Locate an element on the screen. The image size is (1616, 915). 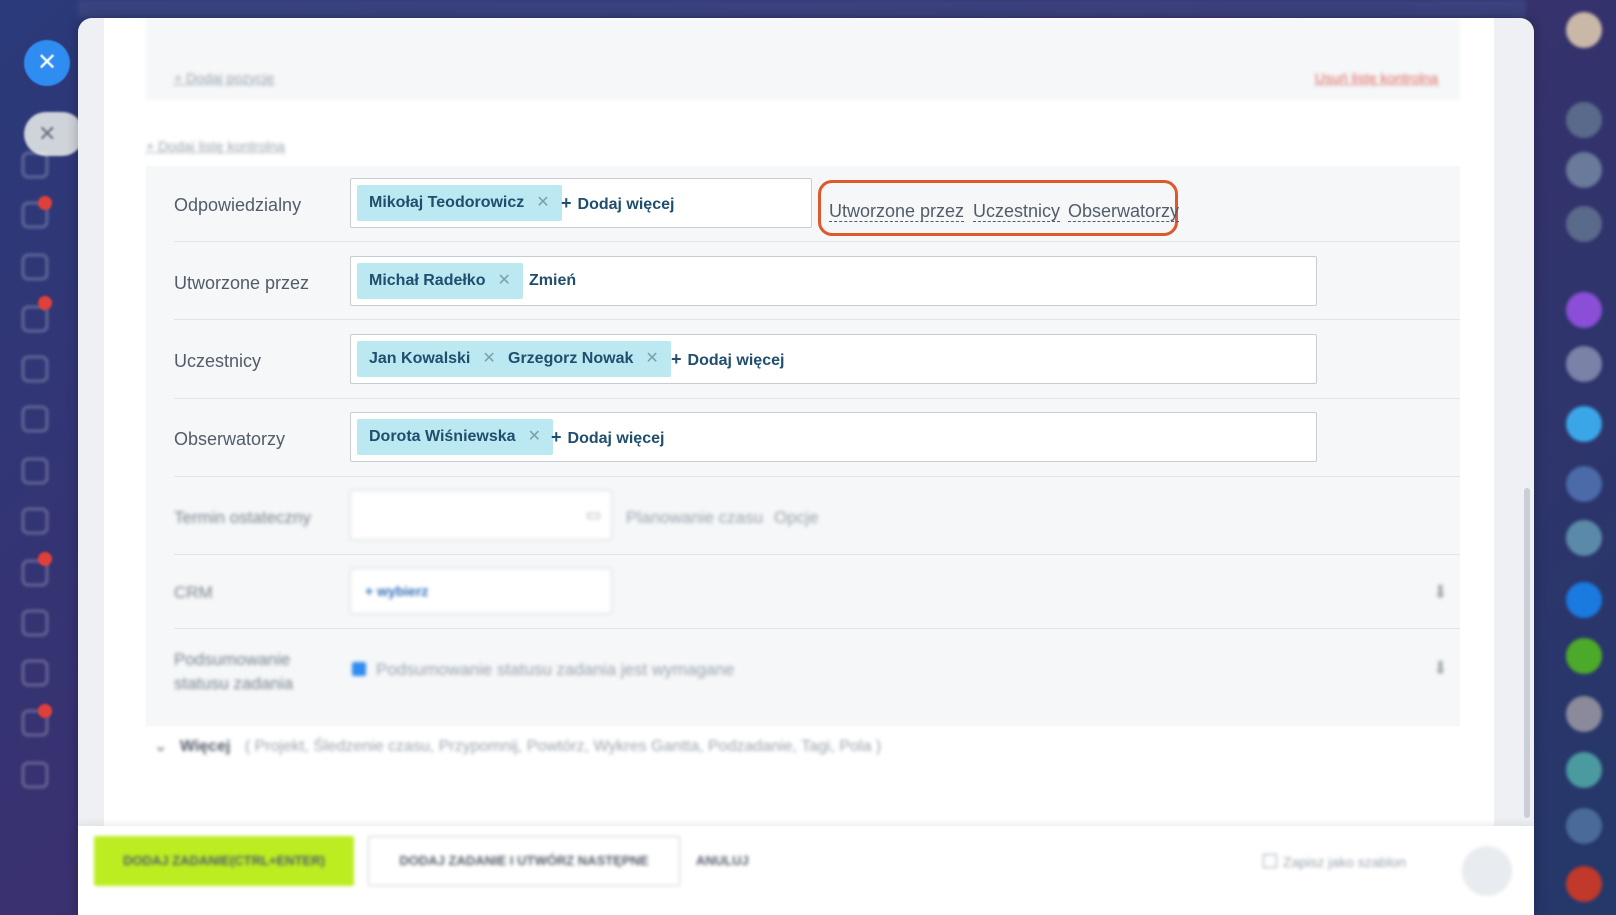
summary-checkbox is located at coordinates (359, 669).